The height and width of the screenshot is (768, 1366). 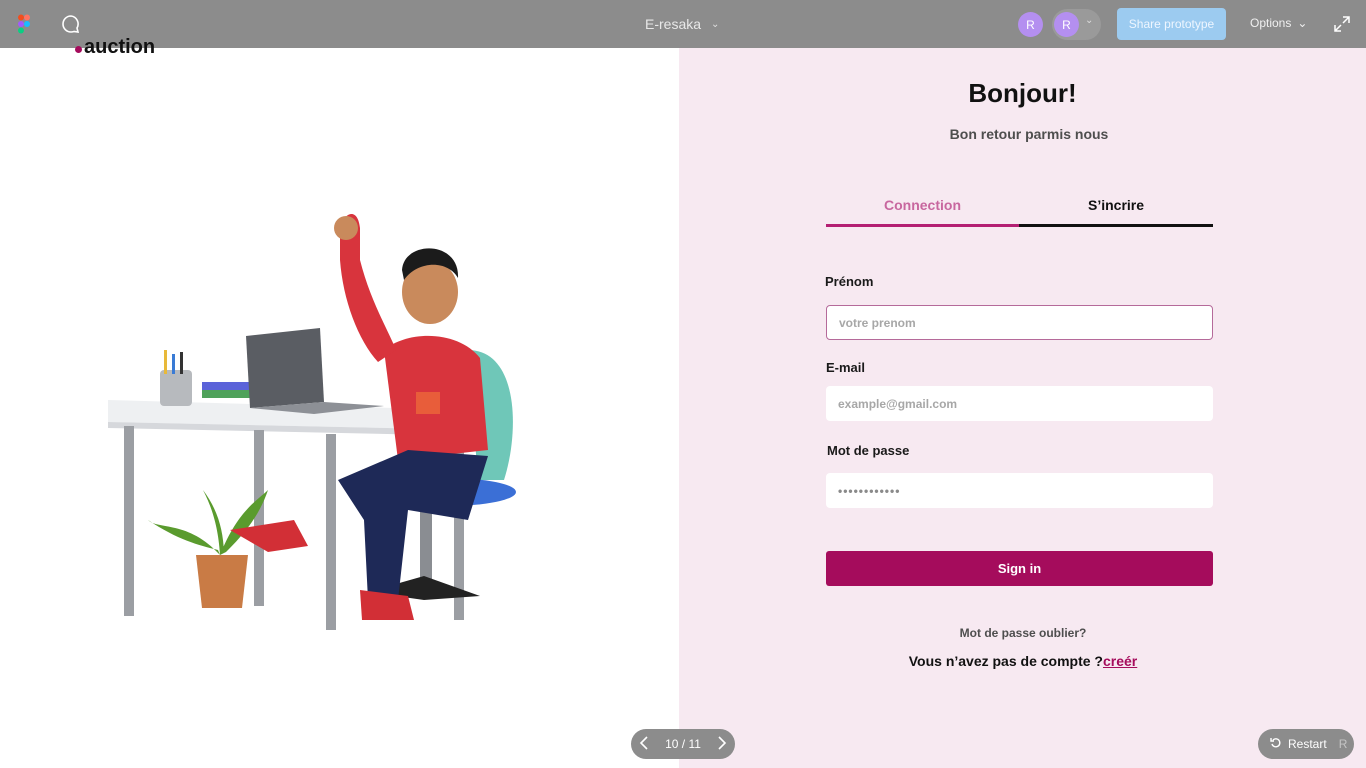 I want to click on greeting-heading: Bonjour!, so click(x=1022, y=93).